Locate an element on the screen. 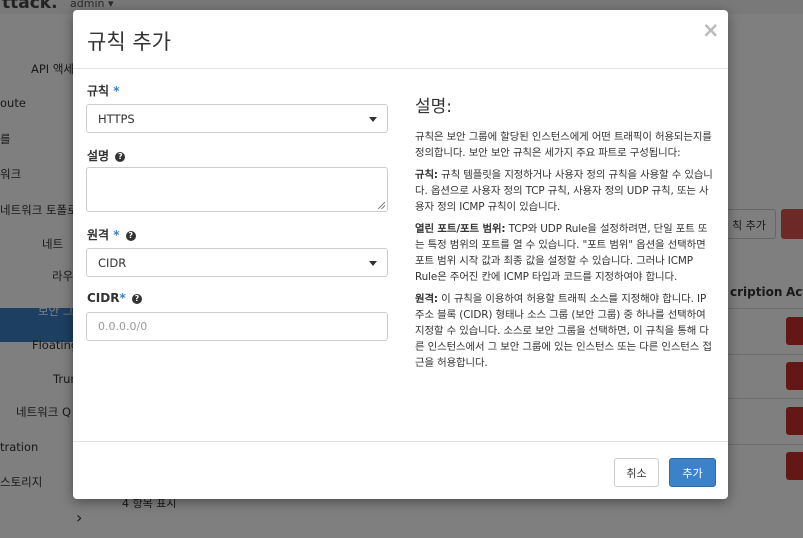  cancel-button: 취소 is located at coordinates (636, 472).